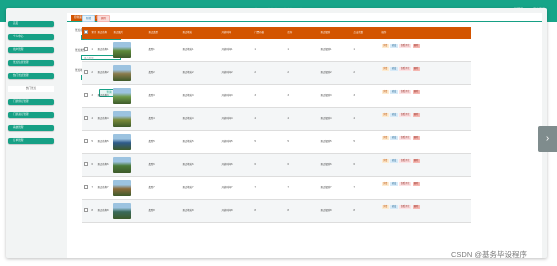  What do you see at coordinates (31, 141) in the screenshot?
I see `sidebar-item-9: 订单管理` at bounding box center [31, 141].